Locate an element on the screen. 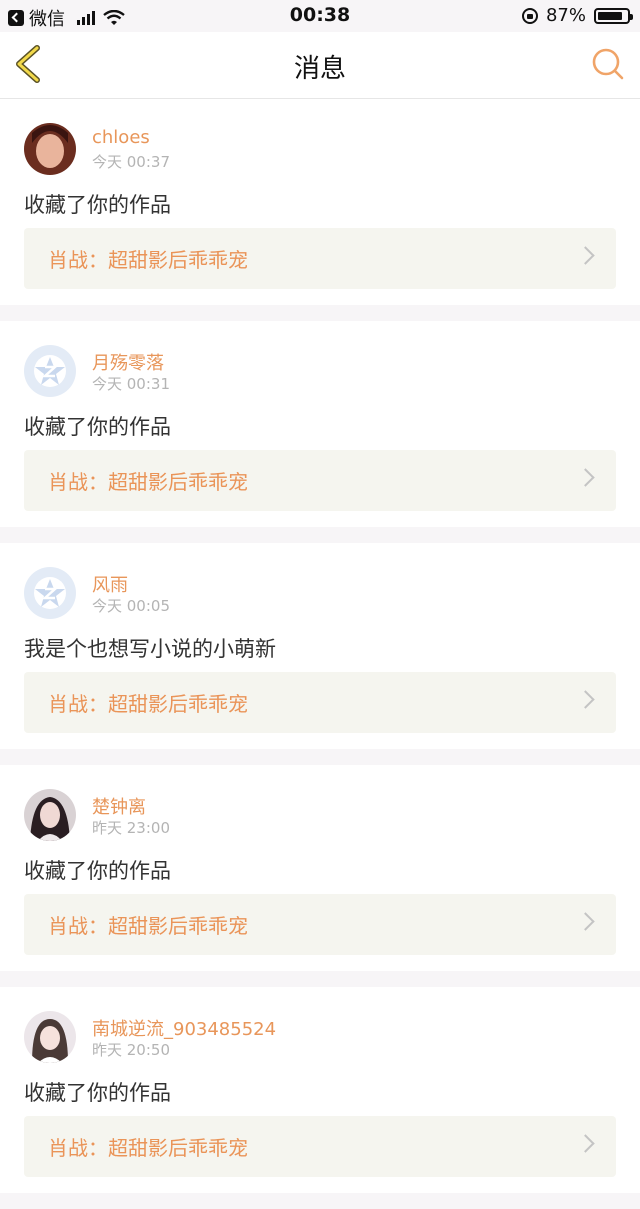 This screenshot has width=640, height=1209. timestamp: 昨天 23:00 is located at coordinates (131, 828).